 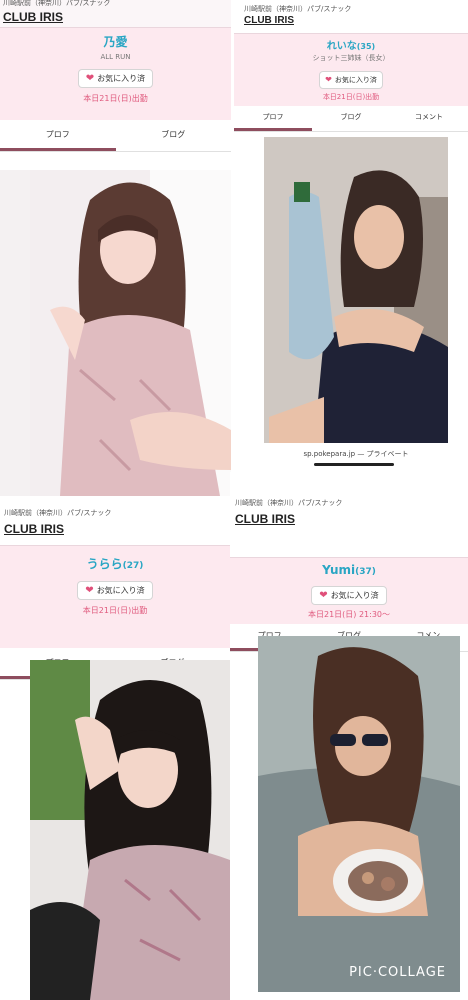 I want to click on url-bar: sp.pokepara.jp — プライベート, so click(x=356, y=454).